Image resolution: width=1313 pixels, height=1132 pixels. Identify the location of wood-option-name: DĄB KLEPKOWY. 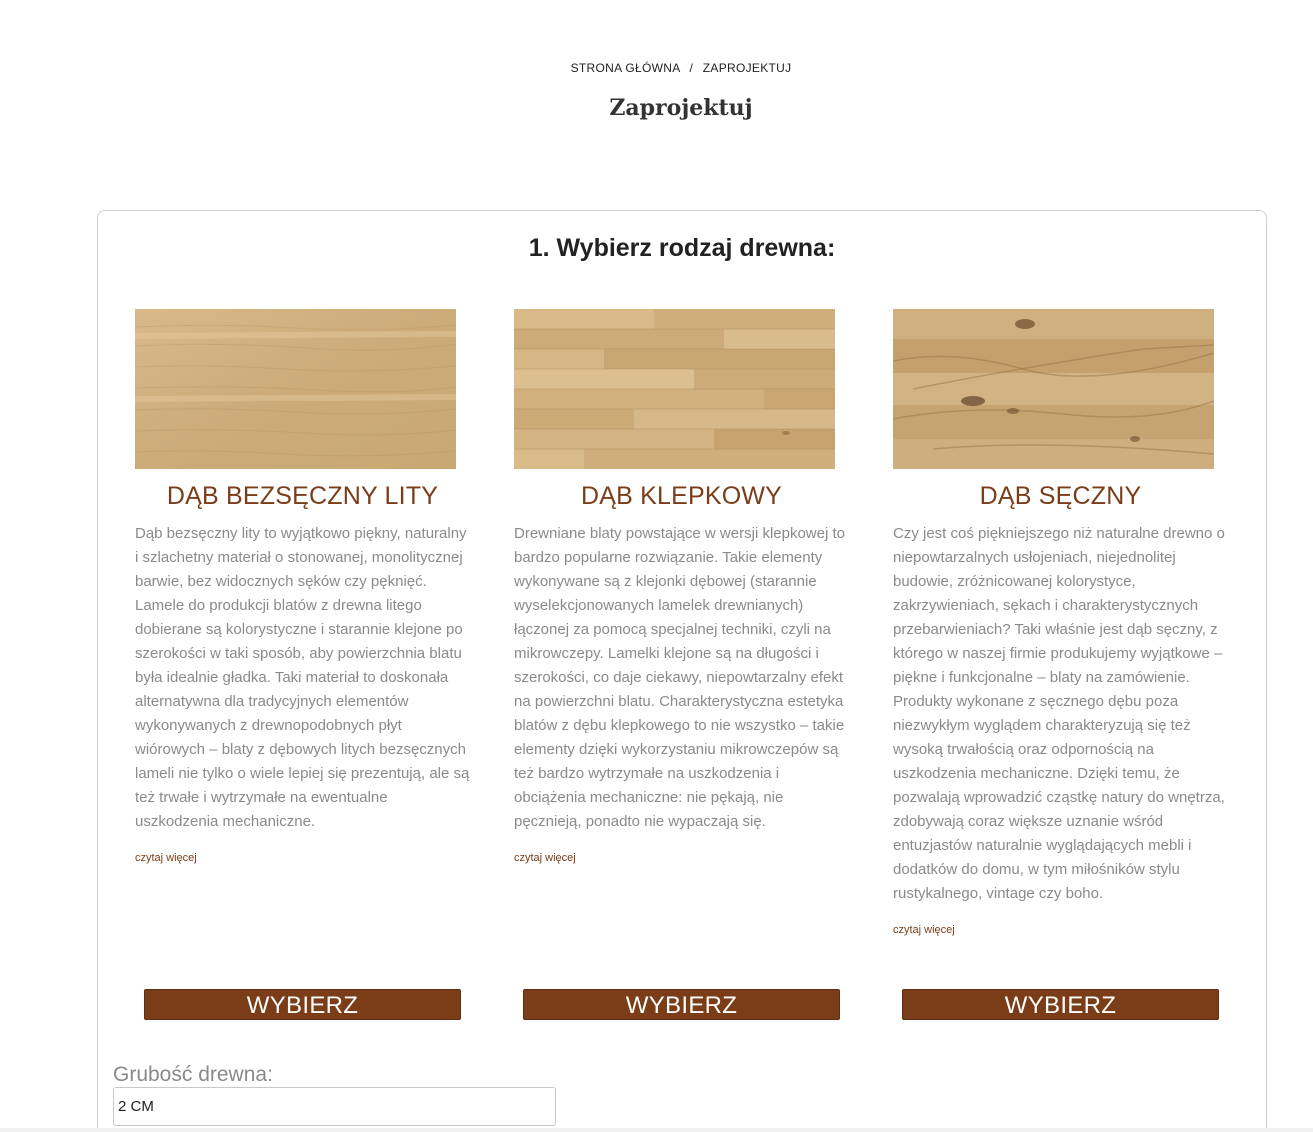
(681, 496).